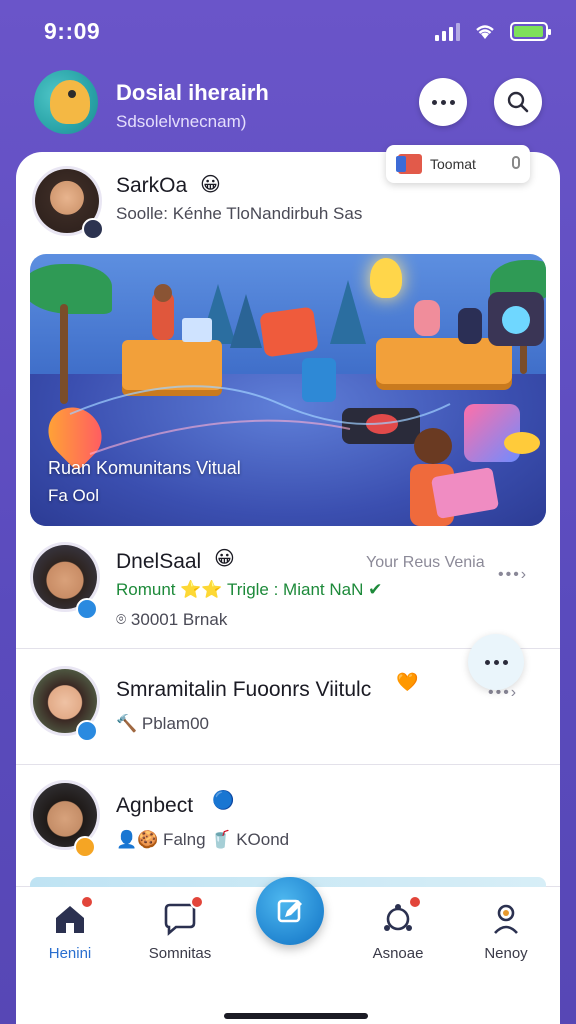 The image size is (576, 1024). Describe the element at coordinates (506, 919) in the screenshot. I see `profile-icon` at that location.